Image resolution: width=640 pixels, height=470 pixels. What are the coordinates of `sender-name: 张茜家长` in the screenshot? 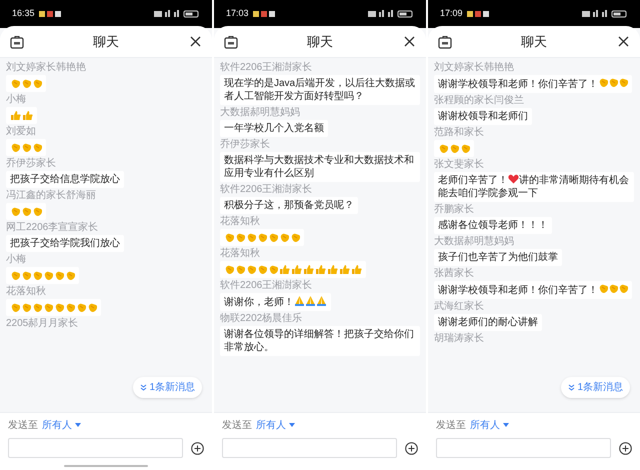 It's located at (454, 273).